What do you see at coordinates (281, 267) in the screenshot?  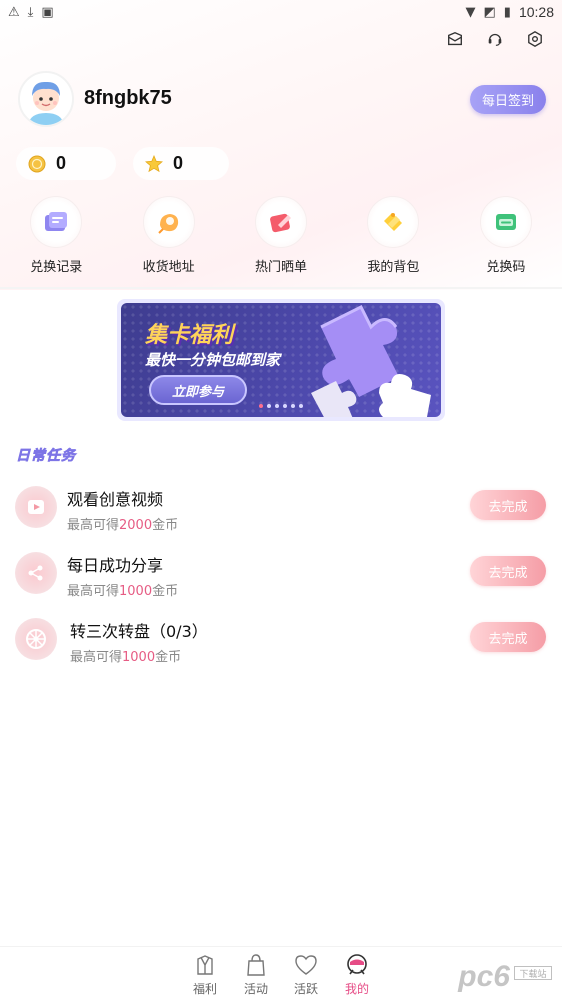 I see `shortcut-label: 热门晒单` at bounding box center [281, 267].